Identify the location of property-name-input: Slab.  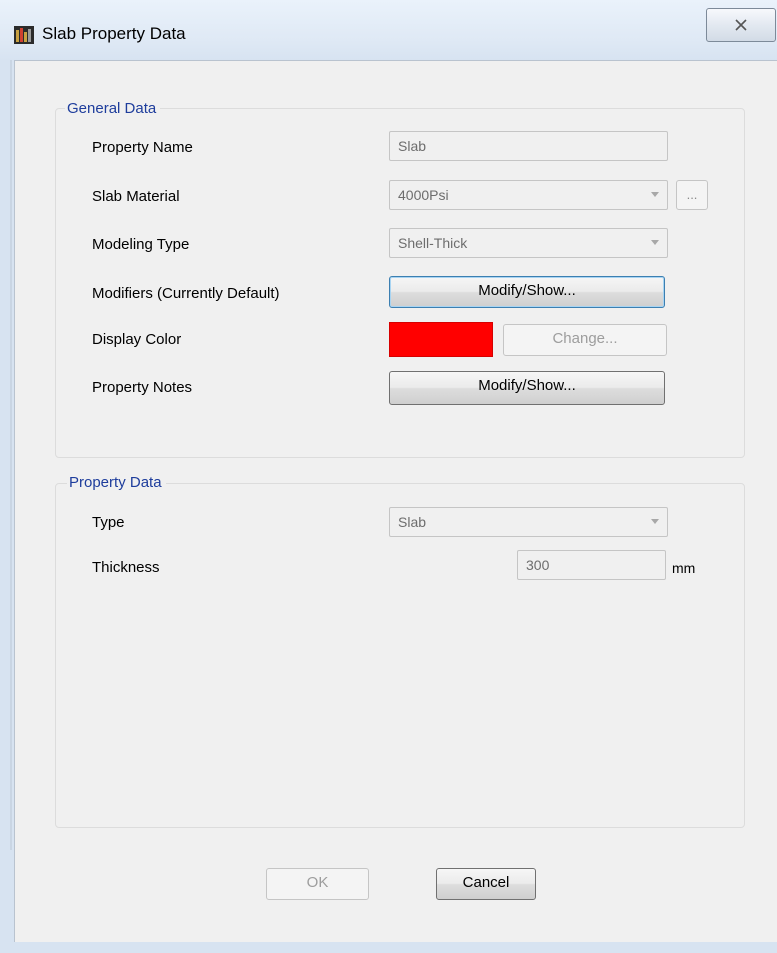
(528, 146).